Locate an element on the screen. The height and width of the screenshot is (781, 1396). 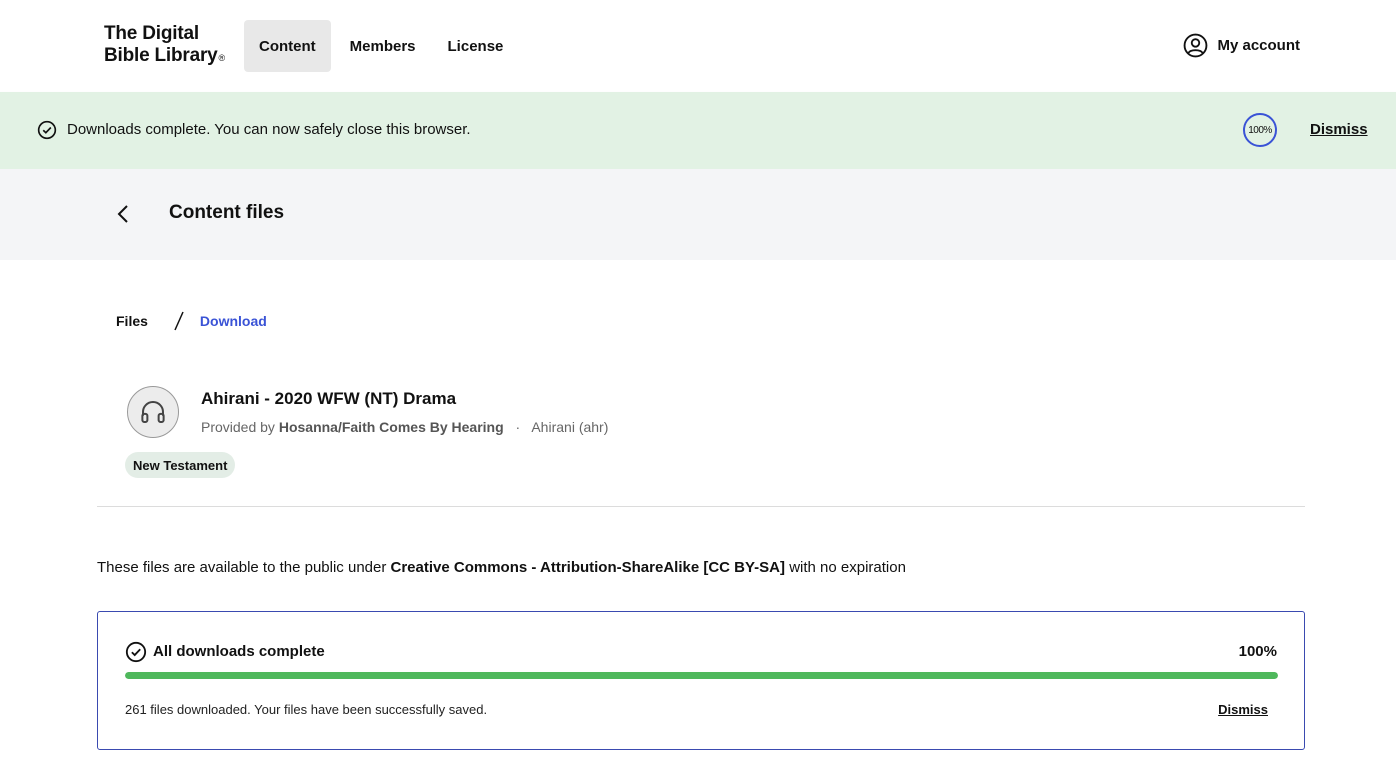
headphones-icon is located at coordinates (153, 412).